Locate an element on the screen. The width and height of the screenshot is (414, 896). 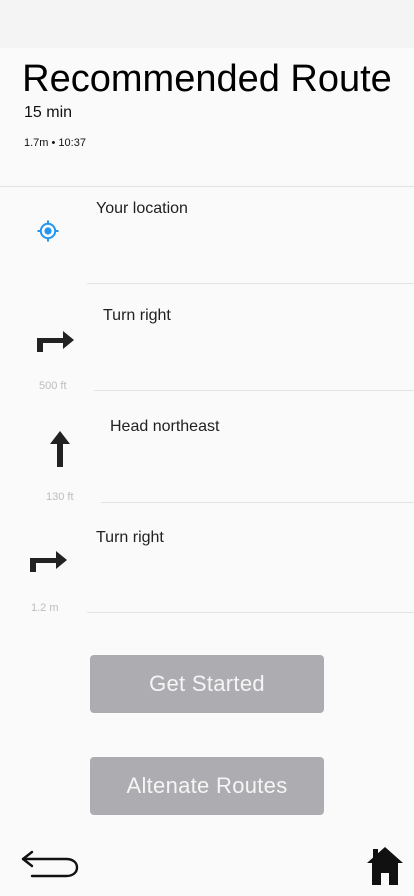
get-started-button: Get Started is located at coordinates (207, 684).